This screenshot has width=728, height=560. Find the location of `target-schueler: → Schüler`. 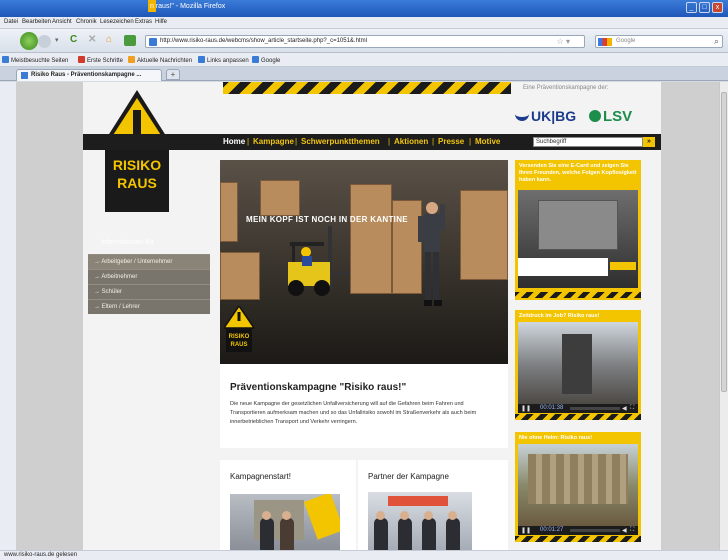

target-schueler: → Schüler is located at coordinates (149, 291).